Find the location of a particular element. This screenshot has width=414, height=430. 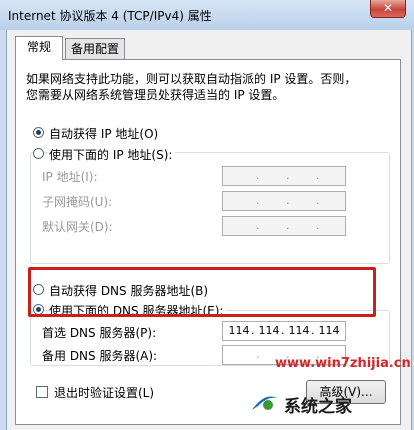

ip-auto-label: 自动获得 IP 地址(O) is located at coordinates (103, 133).